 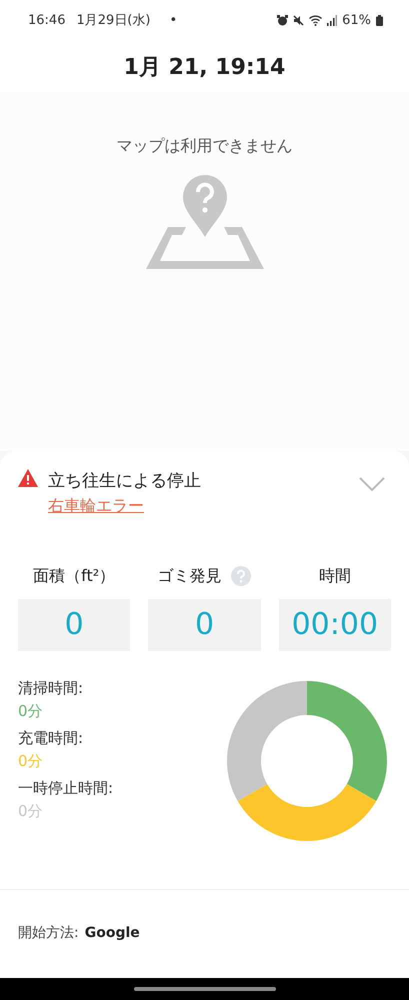 What do you see at coordinates (282, 20) in the screenshot?
I see `alarm-icon` at bounding box center [282, 20].